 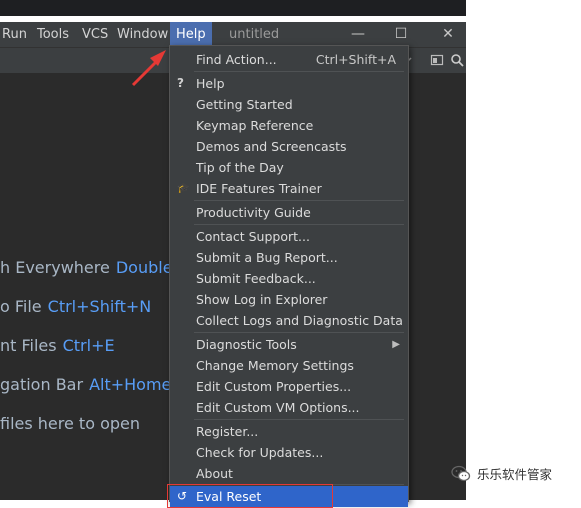 What do you see at coordinates (289, 344) in the screenshot?
I see `menu-item-diagnostic-tools: Diagnostic Tools ▶` at bounding box center [289, 344].